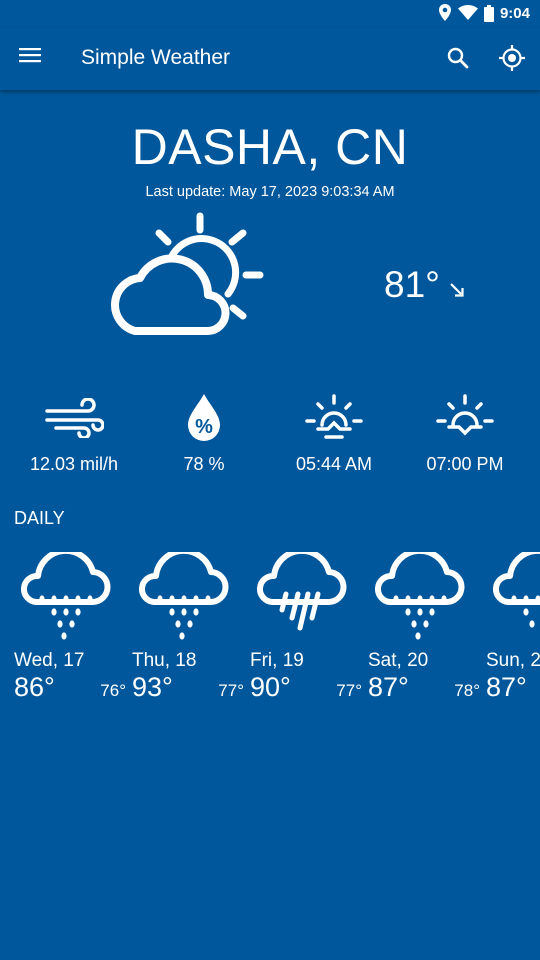  What do you see at coordinates (457, 290) in the screenshot?
I see `arrow-down-right-icon` at bounding box center [457, 290].